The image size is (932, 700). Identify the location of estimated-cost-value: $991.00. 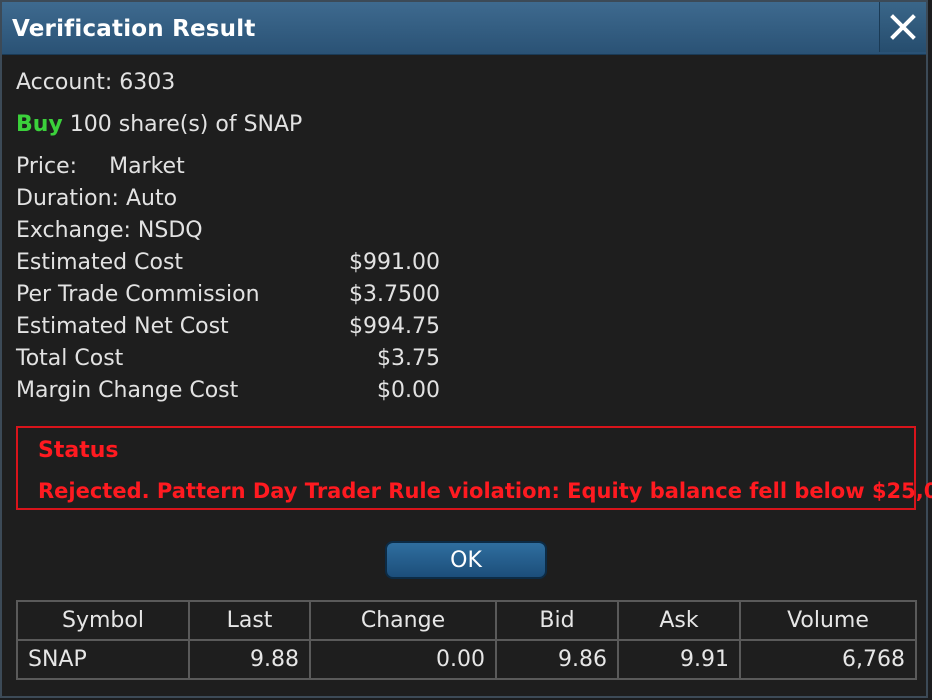
(394, 262).